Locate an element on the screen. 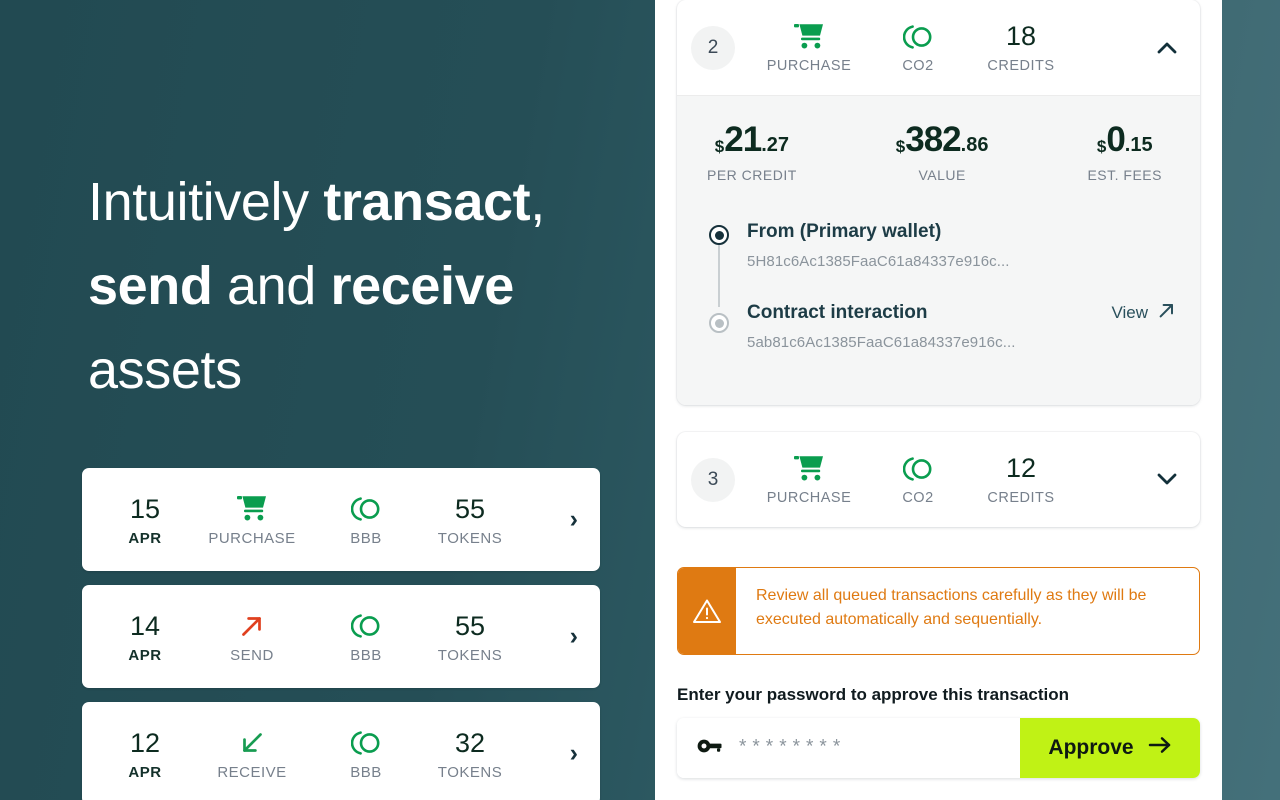 The image size is (1280, 800). queued-amount: 12 CREDITS is located at coordinates (1021, 479).